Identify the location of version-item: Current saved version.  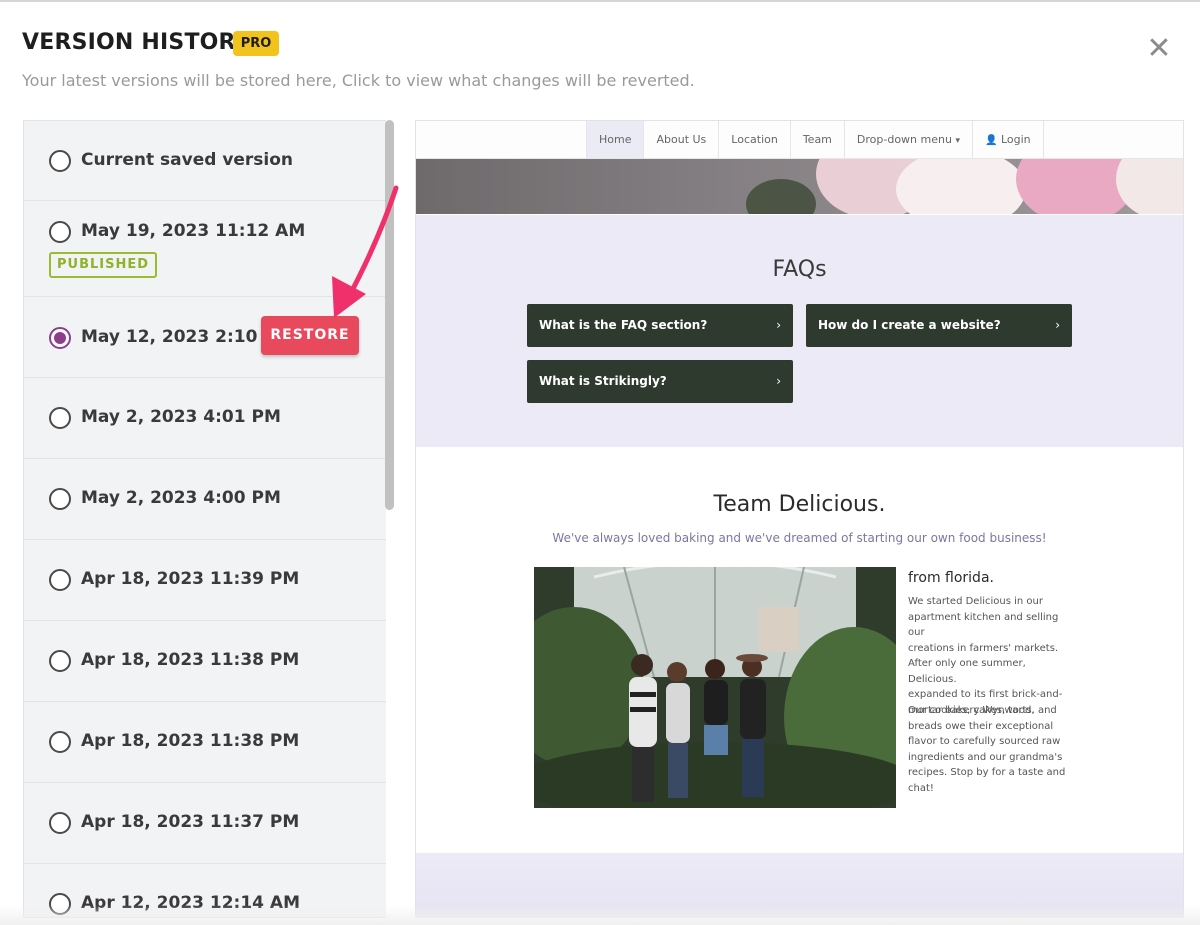
(205, 161).